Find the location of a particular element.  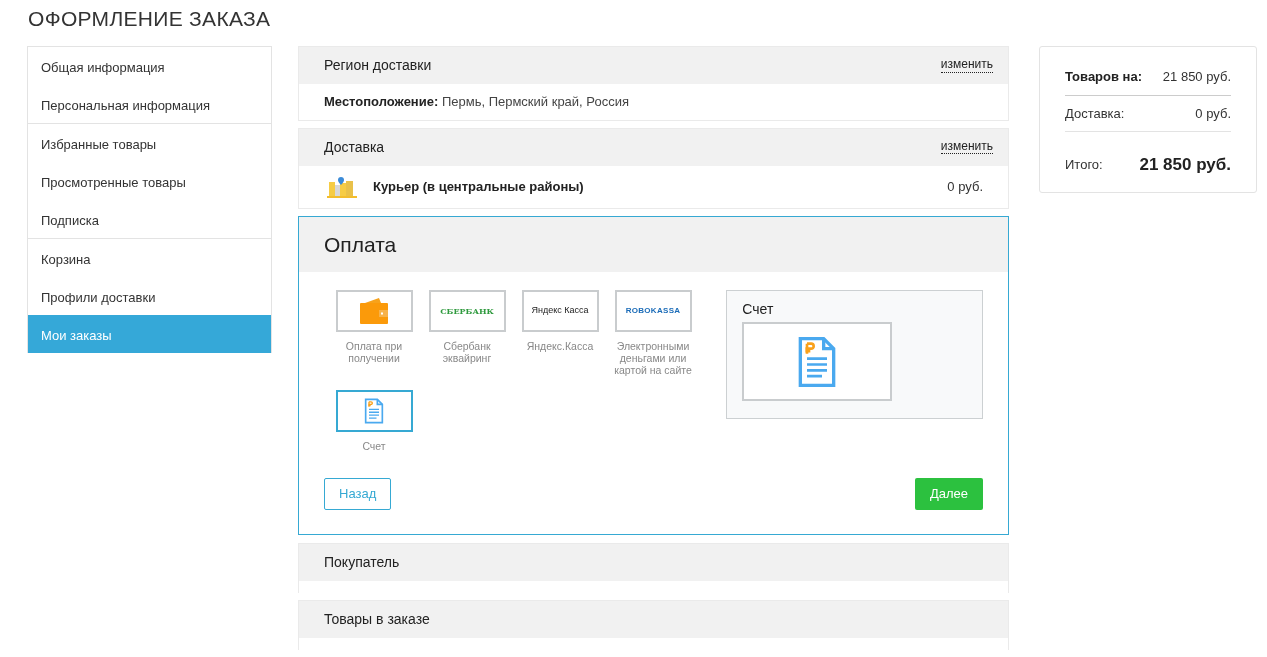

payment-method-option: ROBOKASSA is located at coordinates (653, 311).